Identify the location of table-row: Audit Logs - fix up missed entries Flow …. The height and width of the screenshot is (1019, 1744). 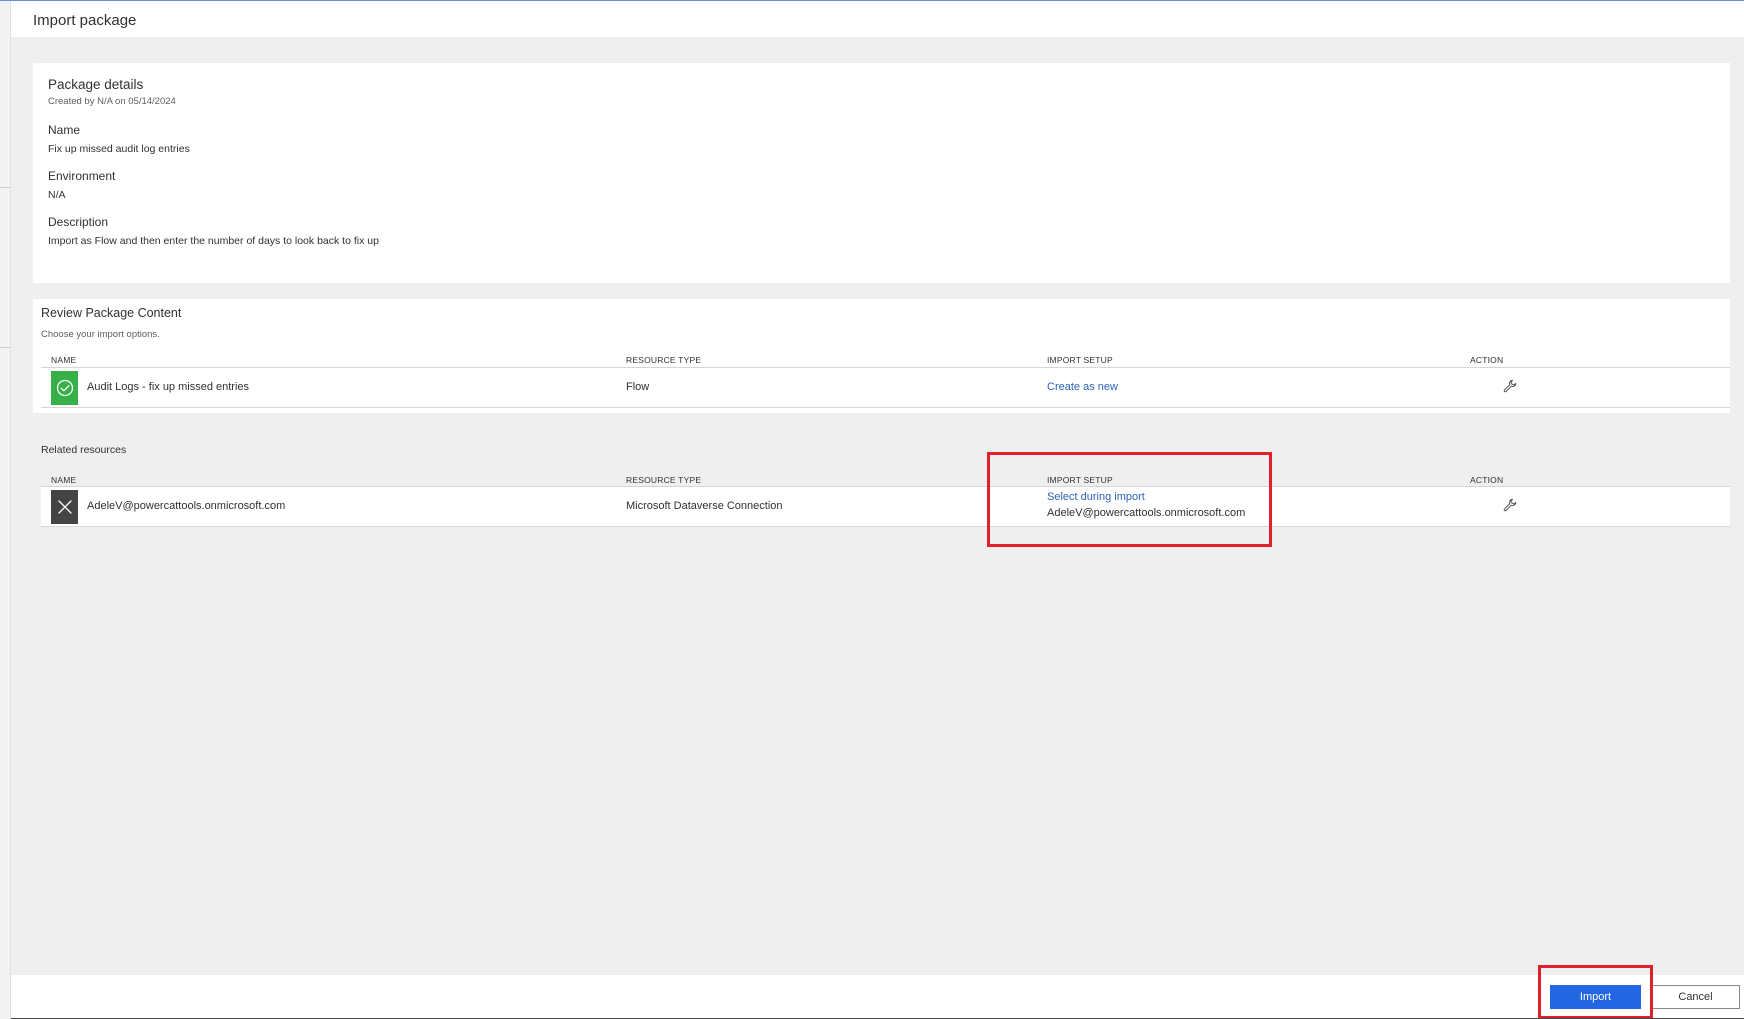
(885, 387).